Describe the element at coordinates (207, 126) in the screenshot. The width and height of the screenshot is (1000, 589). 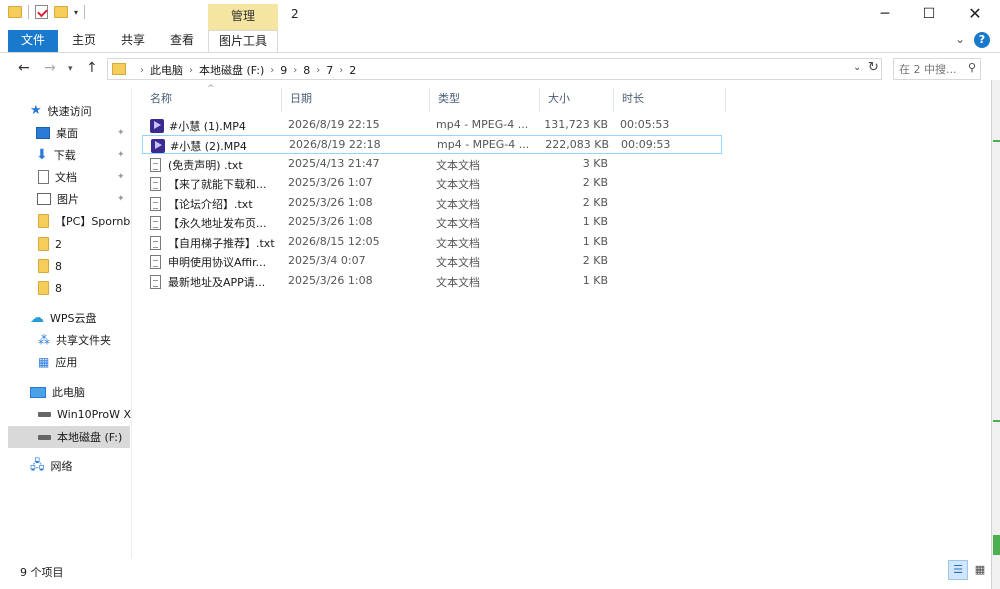
I see `file-name: #小慧 (1).MP4` at that location.